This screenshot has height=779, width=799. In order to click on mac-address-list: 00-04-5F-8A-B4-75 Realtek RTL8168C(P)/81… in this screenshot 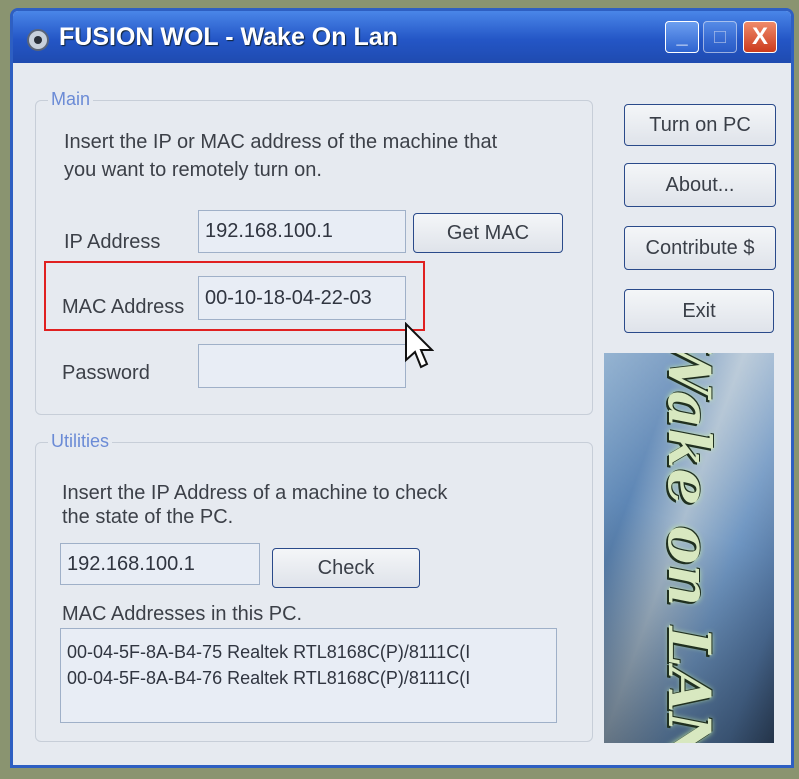, I will do `click(308, 675)`.